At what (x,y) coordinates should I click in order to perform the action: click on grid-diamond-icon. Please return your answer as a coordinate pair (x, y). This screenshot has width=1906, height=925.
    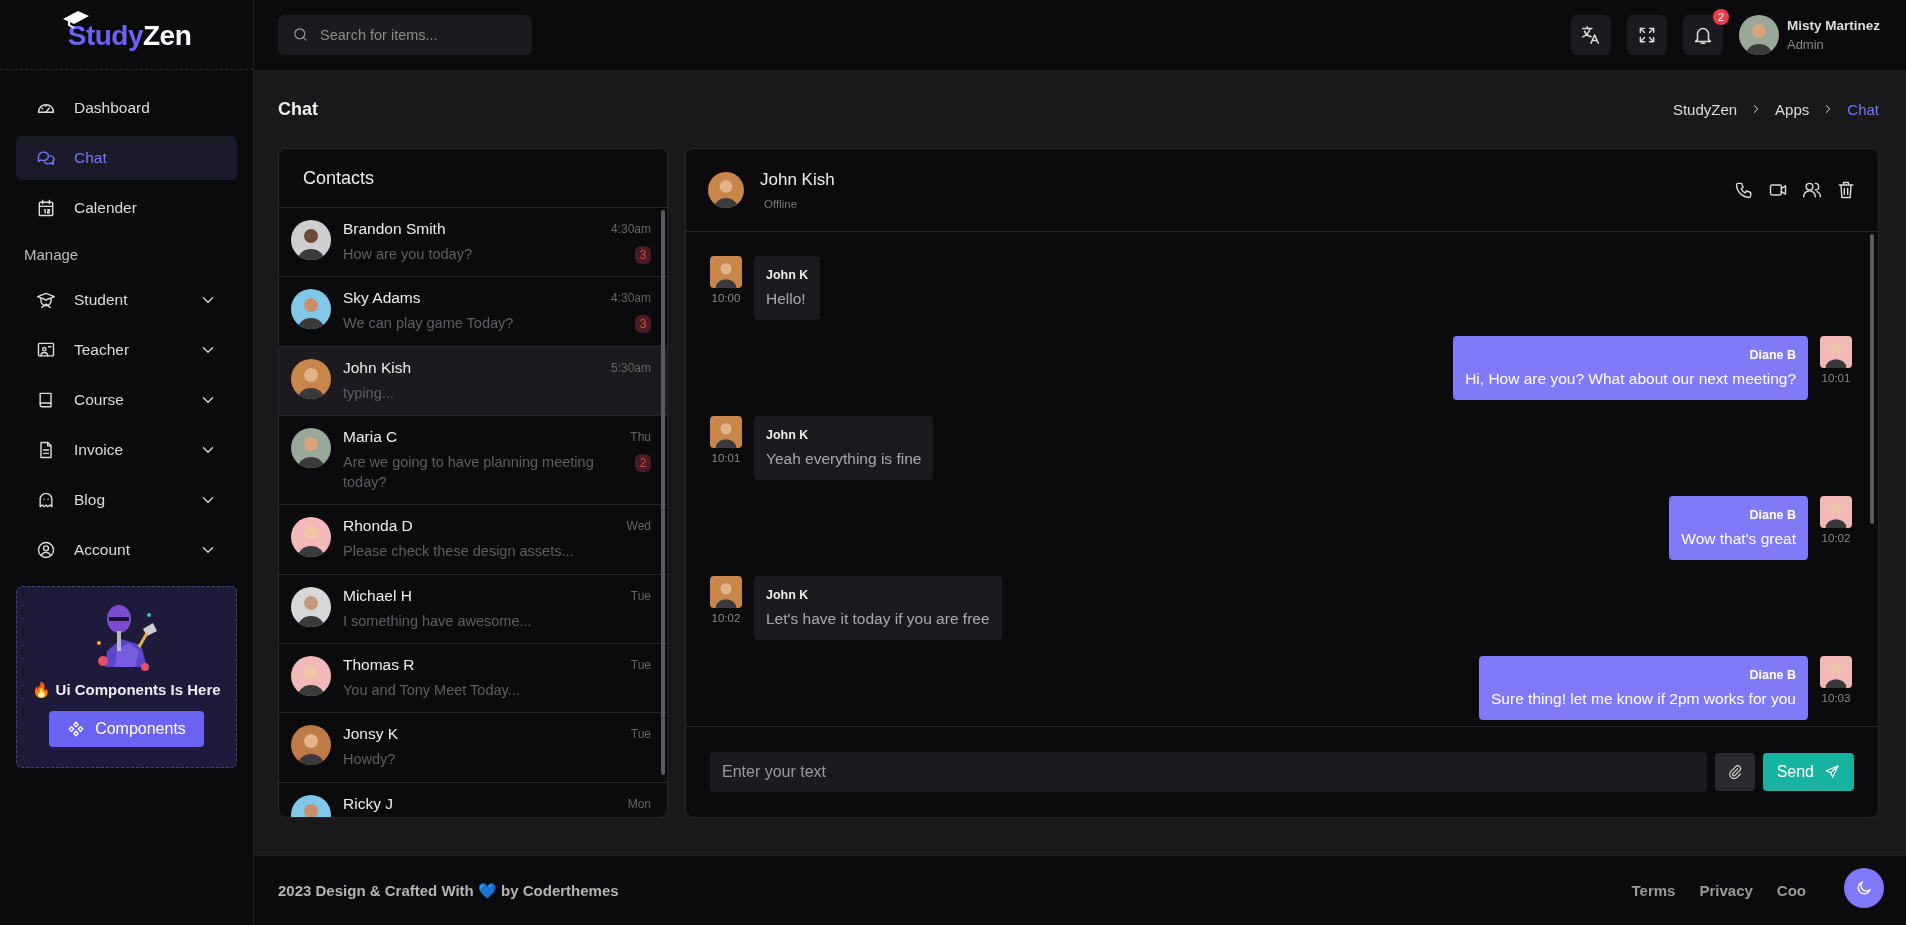
    Looking at the image, I should click on (76, 729).